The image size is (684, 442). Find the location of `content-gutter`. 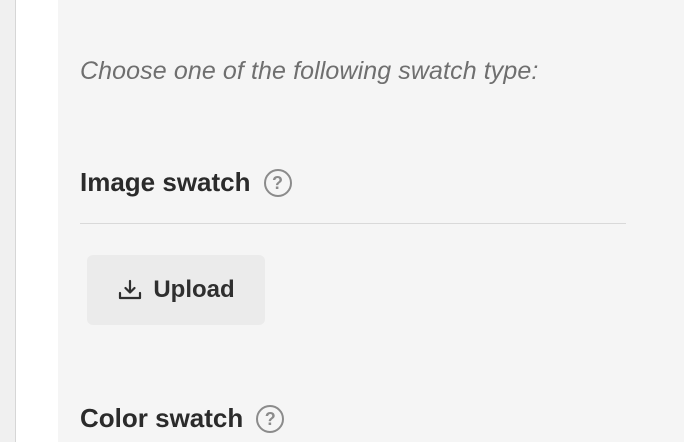

content-gutter is located at coordinates (37, 221).